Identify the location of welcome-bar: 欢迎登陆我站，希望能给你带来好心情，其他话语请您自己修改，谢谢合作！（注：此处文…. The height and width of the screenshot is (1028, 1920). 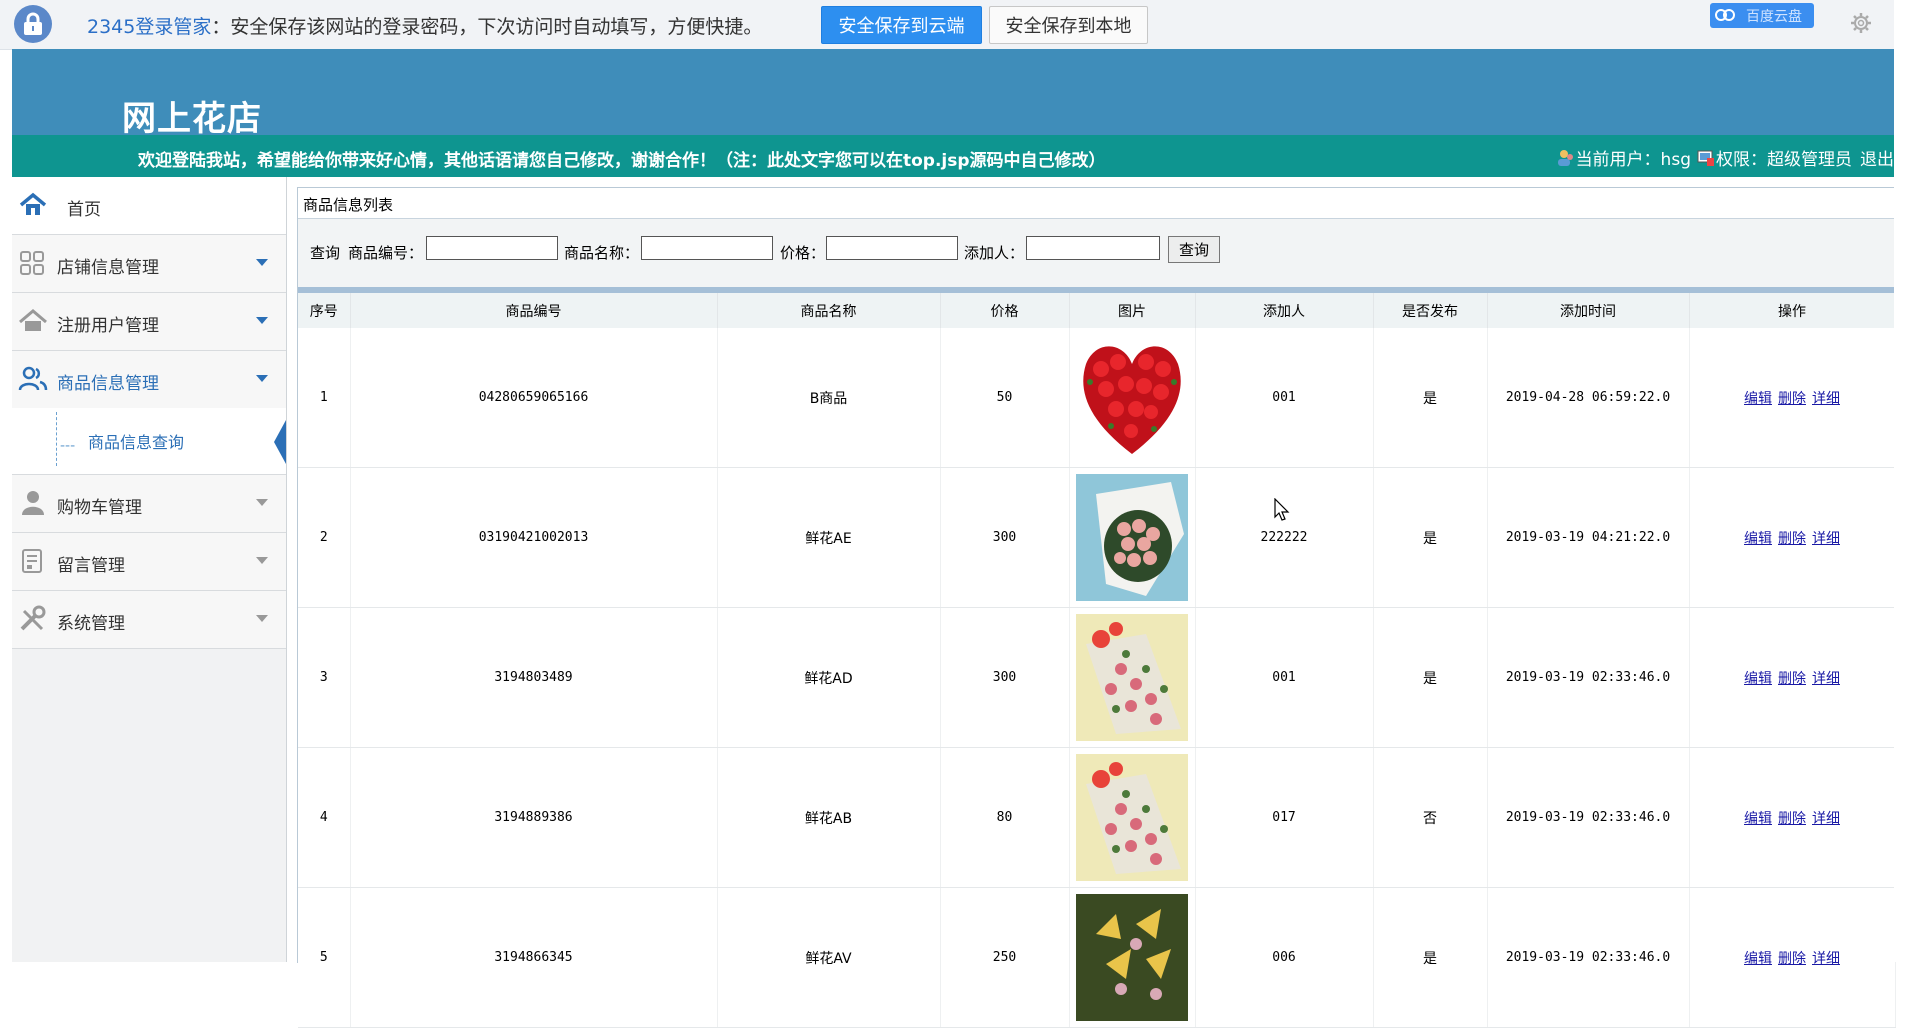
(953, 156).